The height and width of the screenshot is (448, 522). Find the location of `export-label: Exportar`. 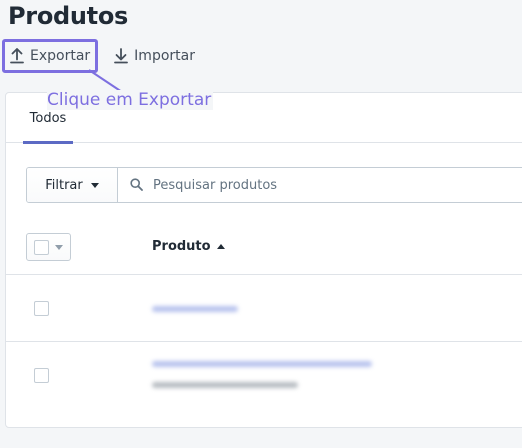

export-label: Exportar is located at coordinates (60, 56).